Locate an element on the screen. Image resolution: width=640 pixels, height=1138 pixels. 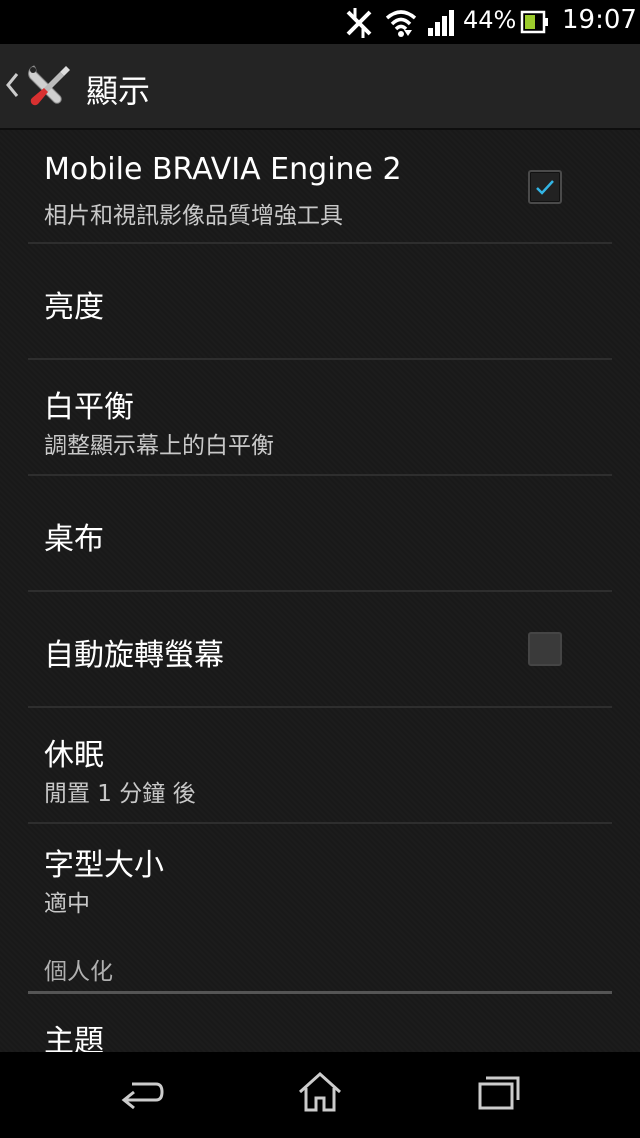
pref-theme: 主題 is located at coordinates (320, 1024).